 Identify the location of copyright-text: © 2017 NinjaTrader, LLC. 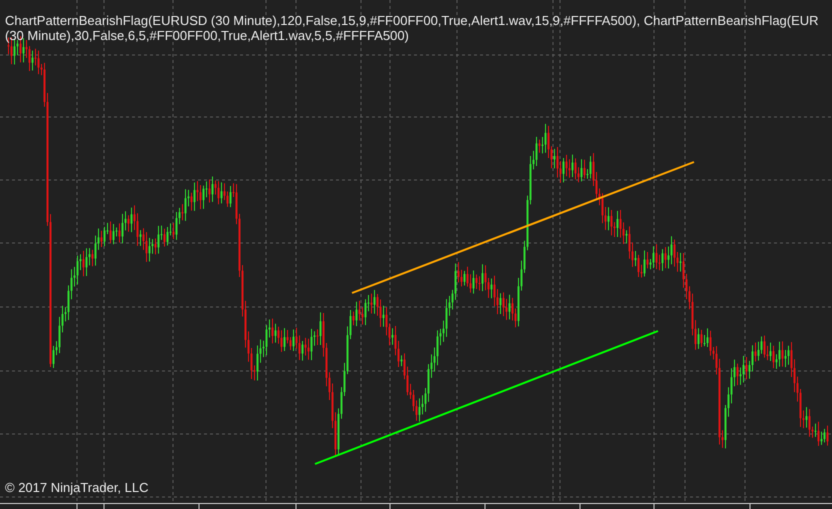
(77, 487).